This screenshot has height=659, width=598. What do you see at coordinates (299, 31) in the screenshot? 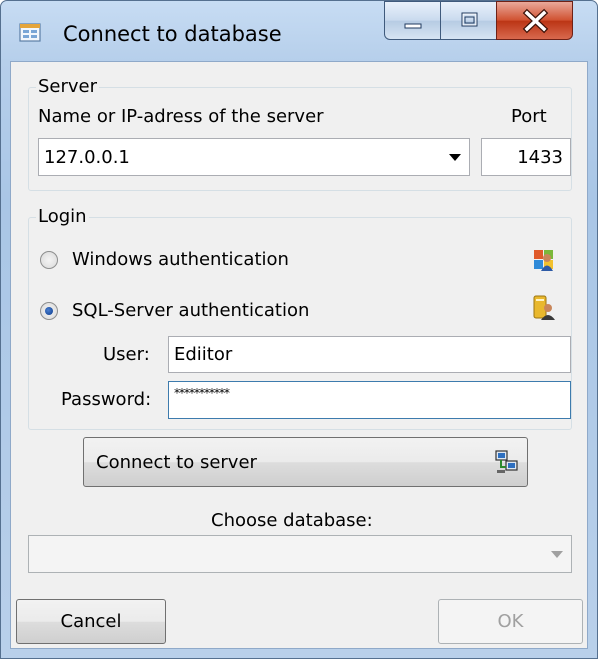
I see `title-bar: Connect to database` at bounding box center [299, 31].